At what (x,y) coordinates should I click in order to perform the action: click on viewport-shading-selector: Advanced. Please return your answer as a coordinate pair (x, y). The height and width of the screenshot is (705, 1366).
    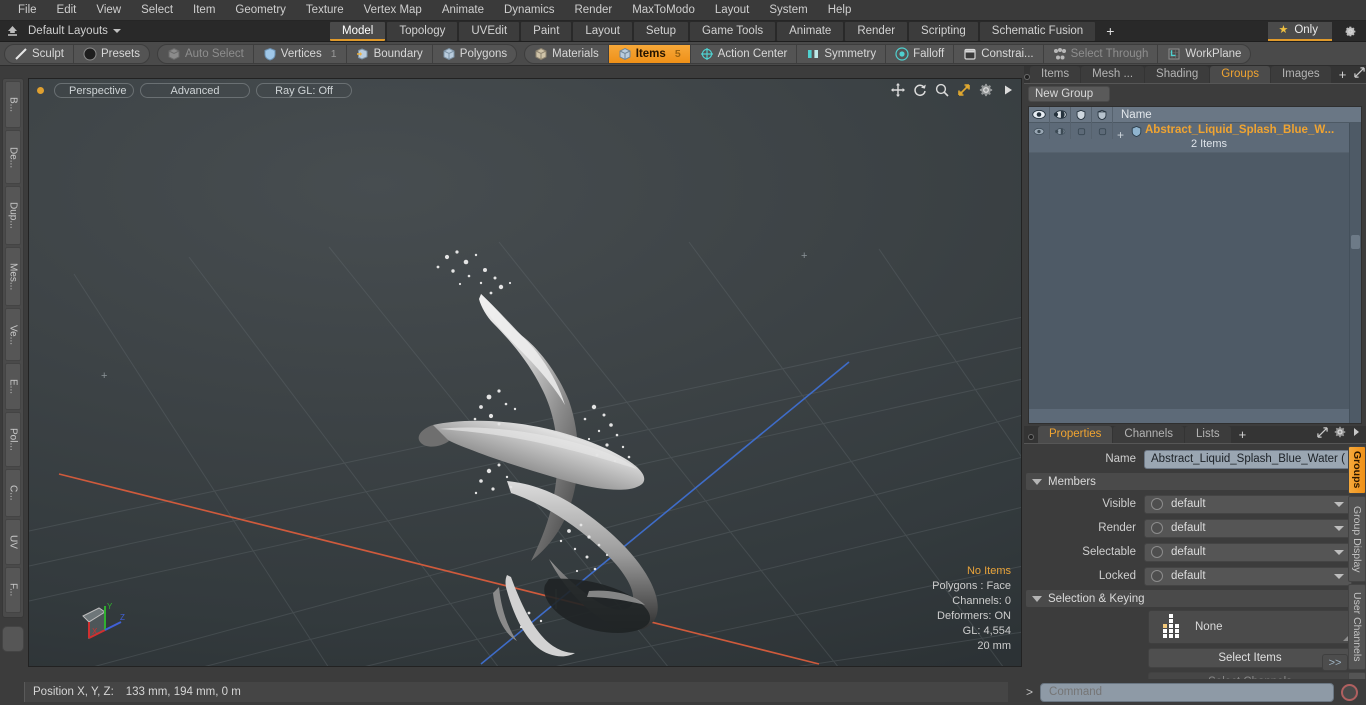
    Looking at the image, I should click on (195, 90).